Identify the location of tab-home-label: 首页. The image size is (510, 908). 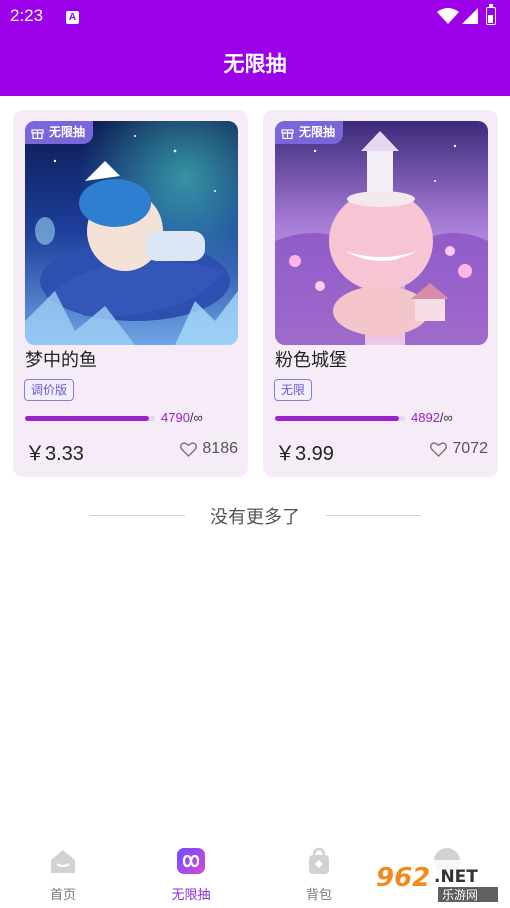
(62, 895).